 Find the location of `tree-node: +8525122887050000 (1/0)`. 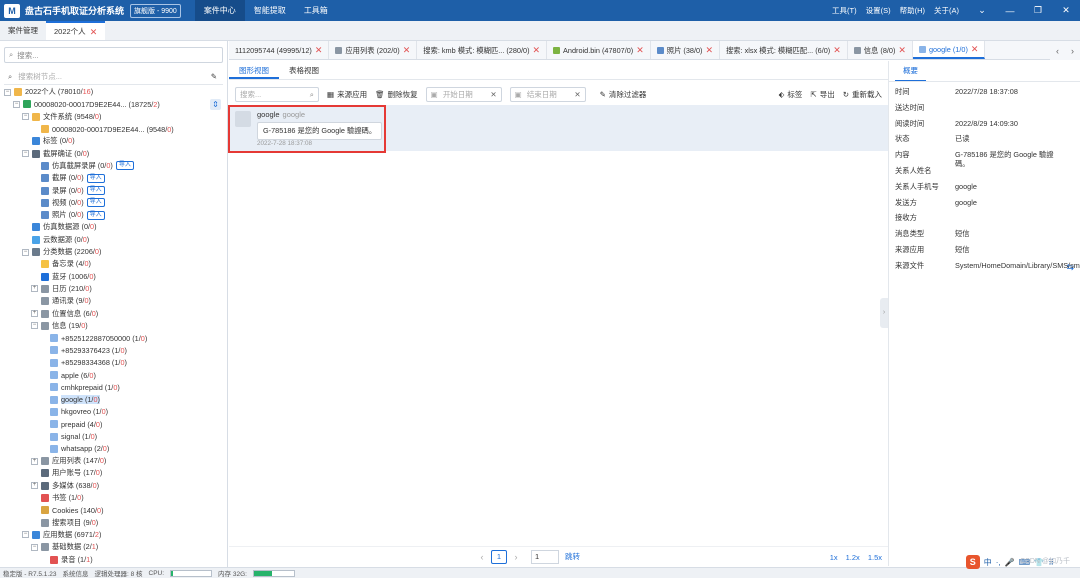

tree-node: +8525122887050000 (1/0) is located at coordinates (73, 338).